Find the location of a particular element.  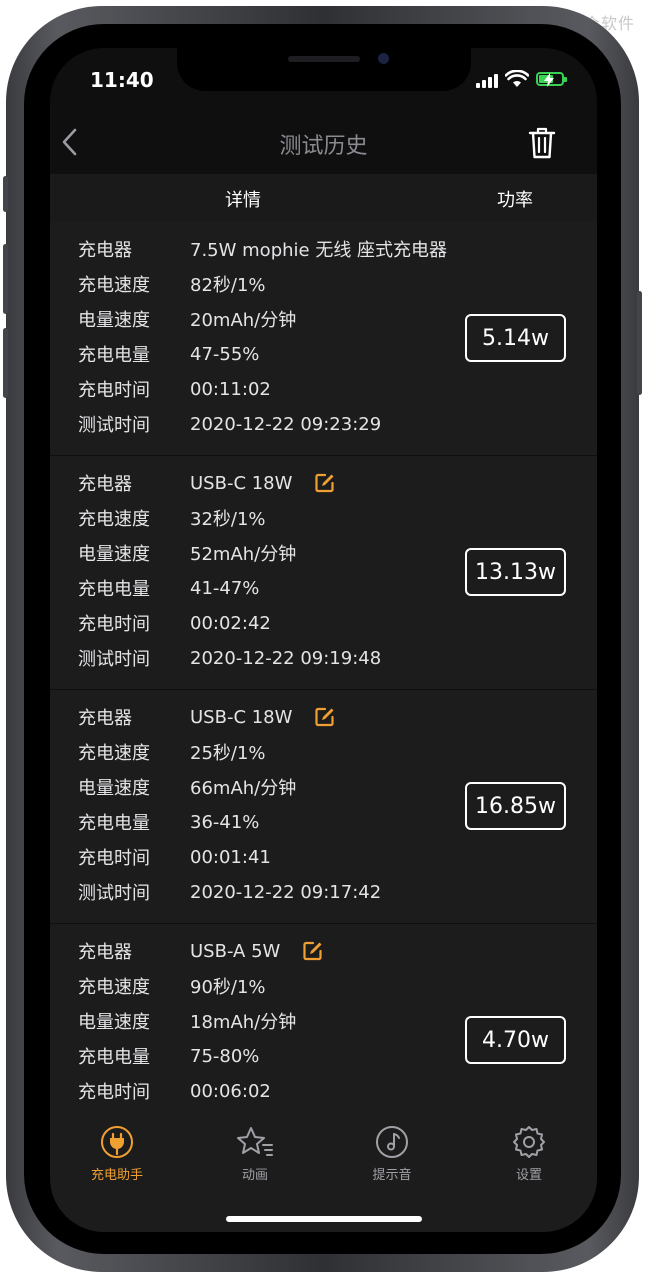

column-details: 详情 is located at coordinates (243, 200).